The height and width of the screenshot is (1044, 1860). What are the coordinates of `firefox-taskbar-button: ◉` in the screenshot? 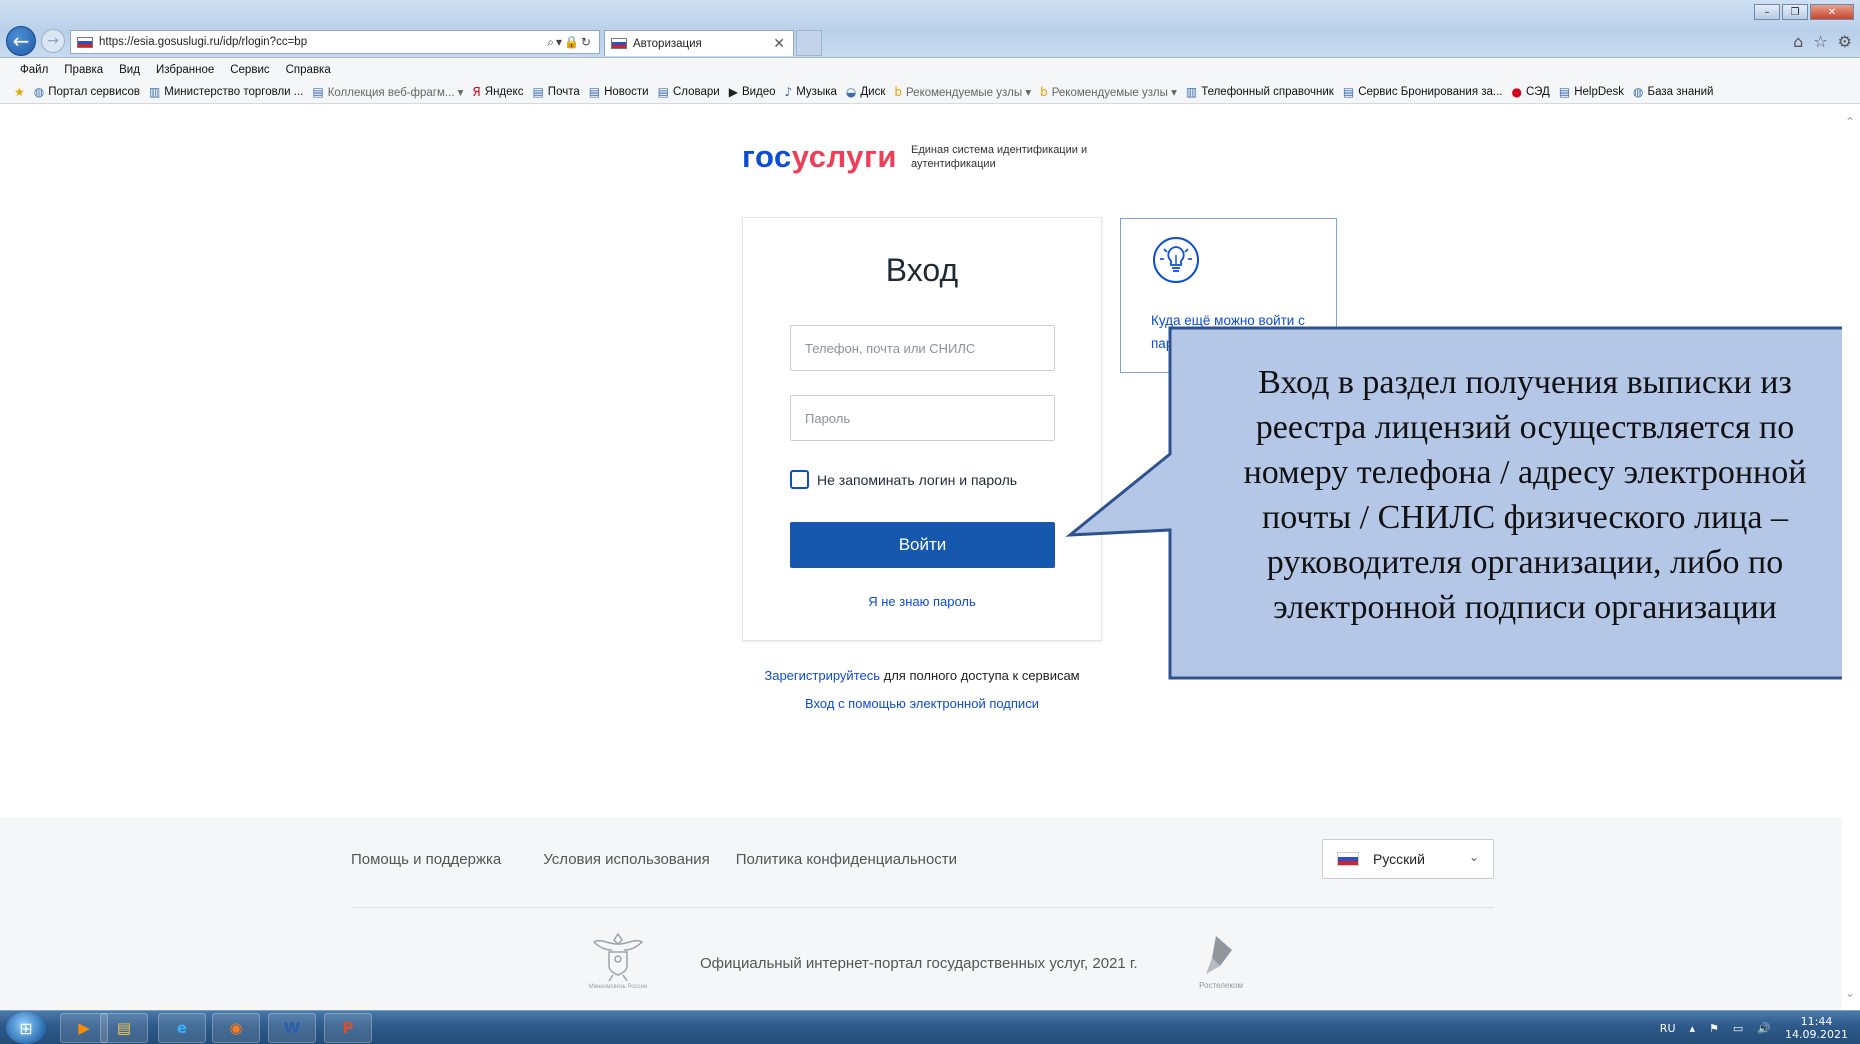 It's located at (236, 1028).